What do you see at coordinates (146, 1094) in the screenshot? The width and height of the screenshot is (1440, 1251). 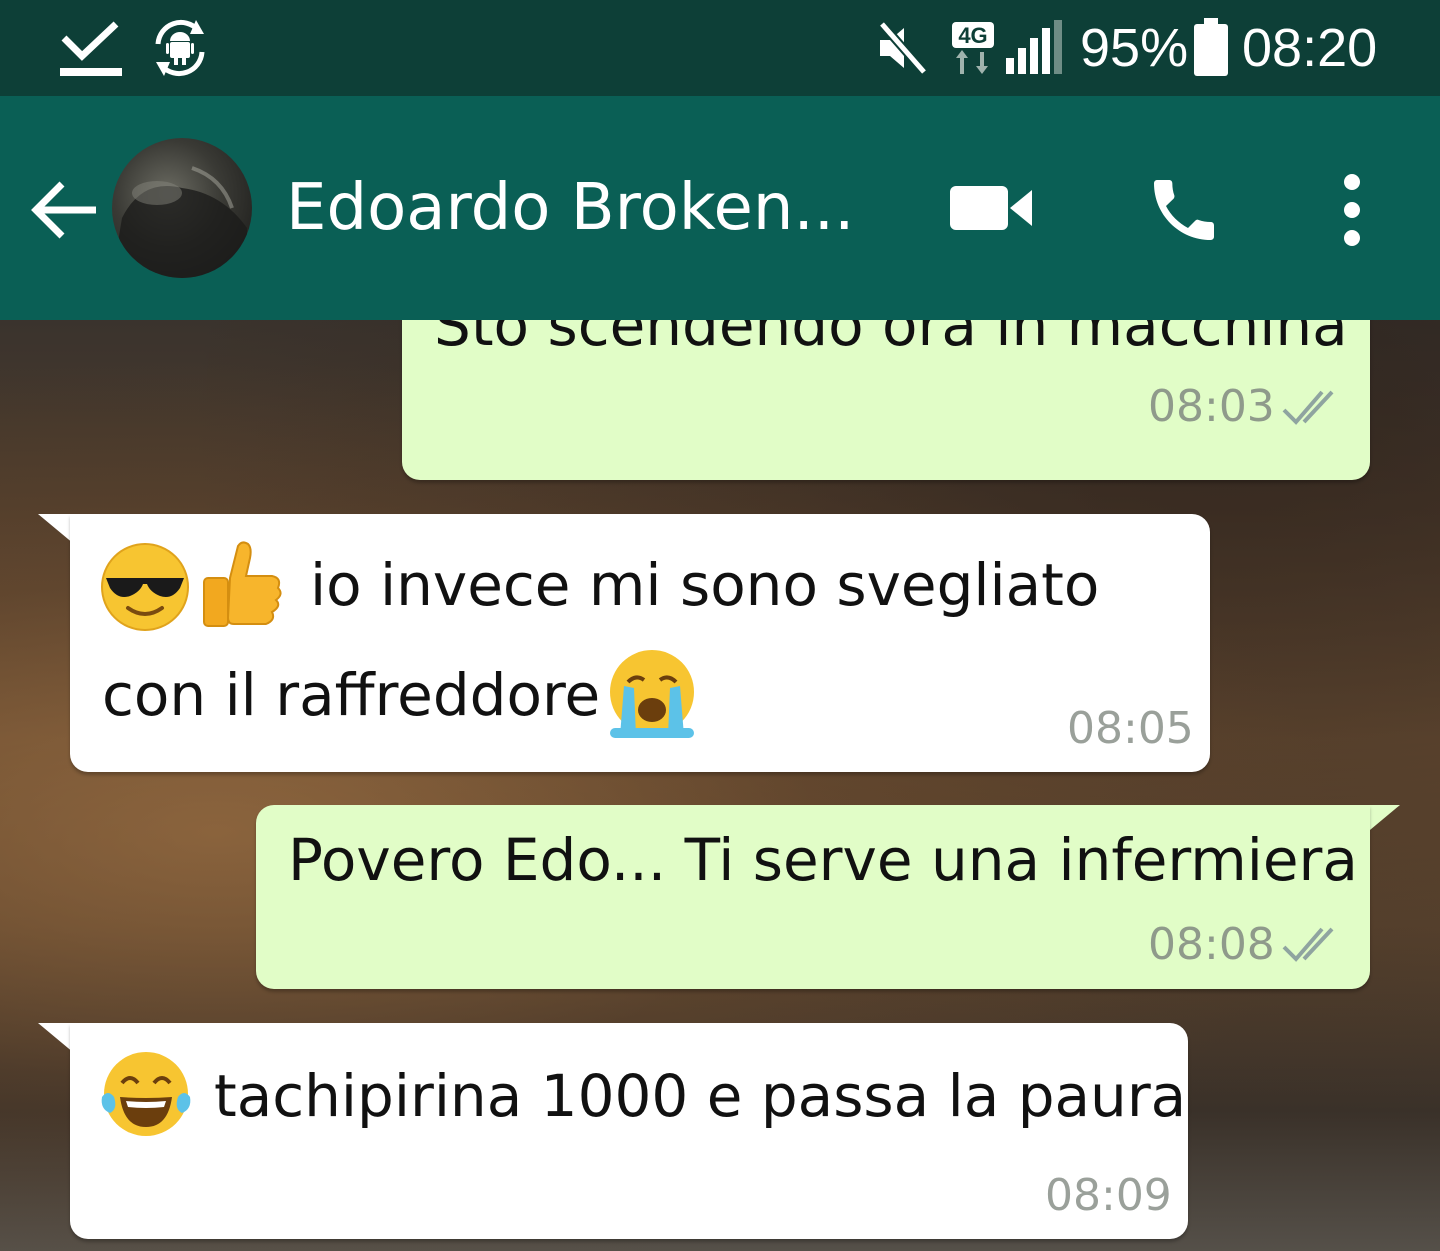 I see `tears-of-joy-emoji-icon` at bounding box center [146, 1094].